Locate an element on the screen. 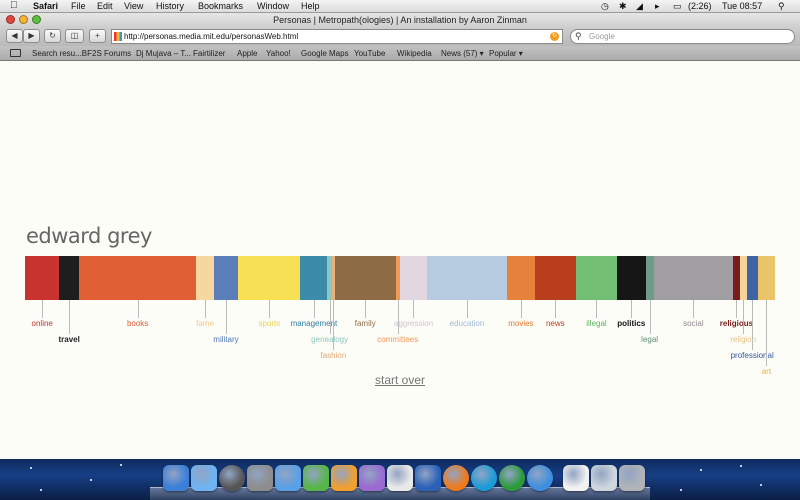  bookmark-item: Popular ▾ is located at coordinates (506, 53).